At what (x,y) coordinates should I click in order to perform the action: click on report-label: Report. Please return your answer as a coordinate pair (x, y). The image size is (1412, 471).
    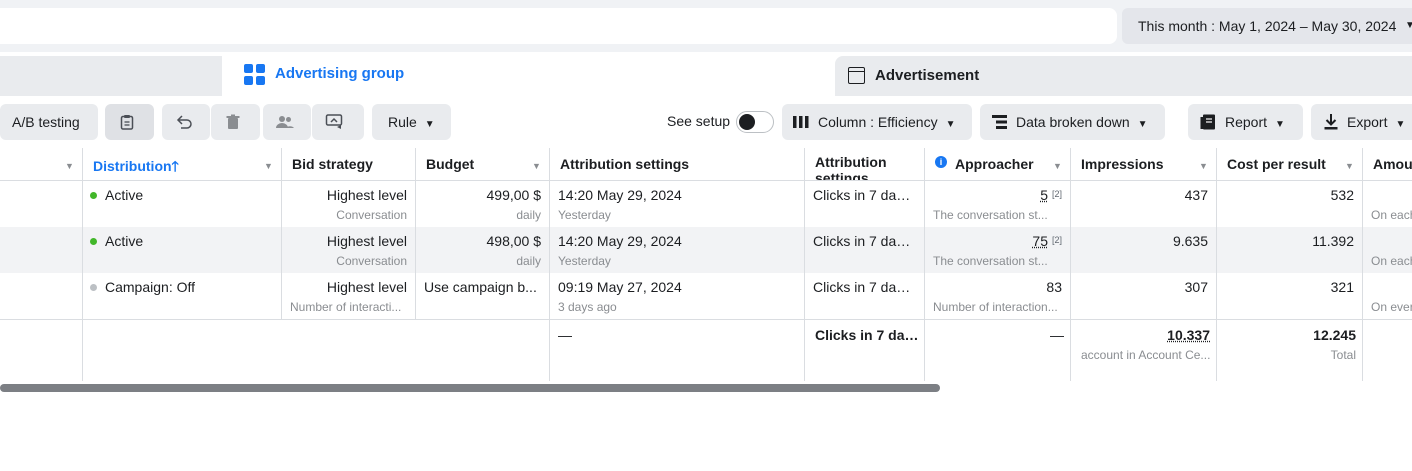
    Looking at the image, I should click on (1246, 122).